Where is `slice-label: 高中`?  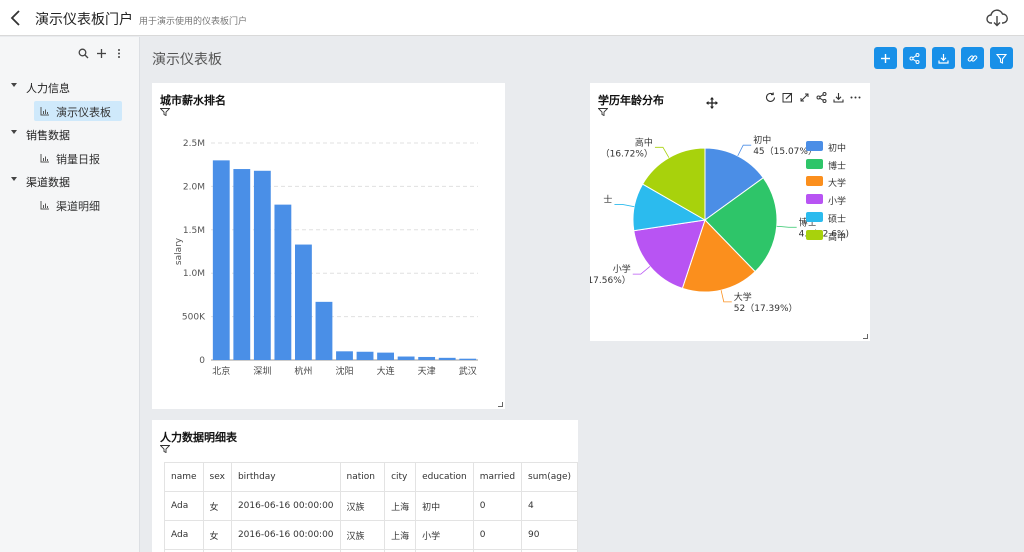
slice-label: 高中 is located at coordinates (644, 142).